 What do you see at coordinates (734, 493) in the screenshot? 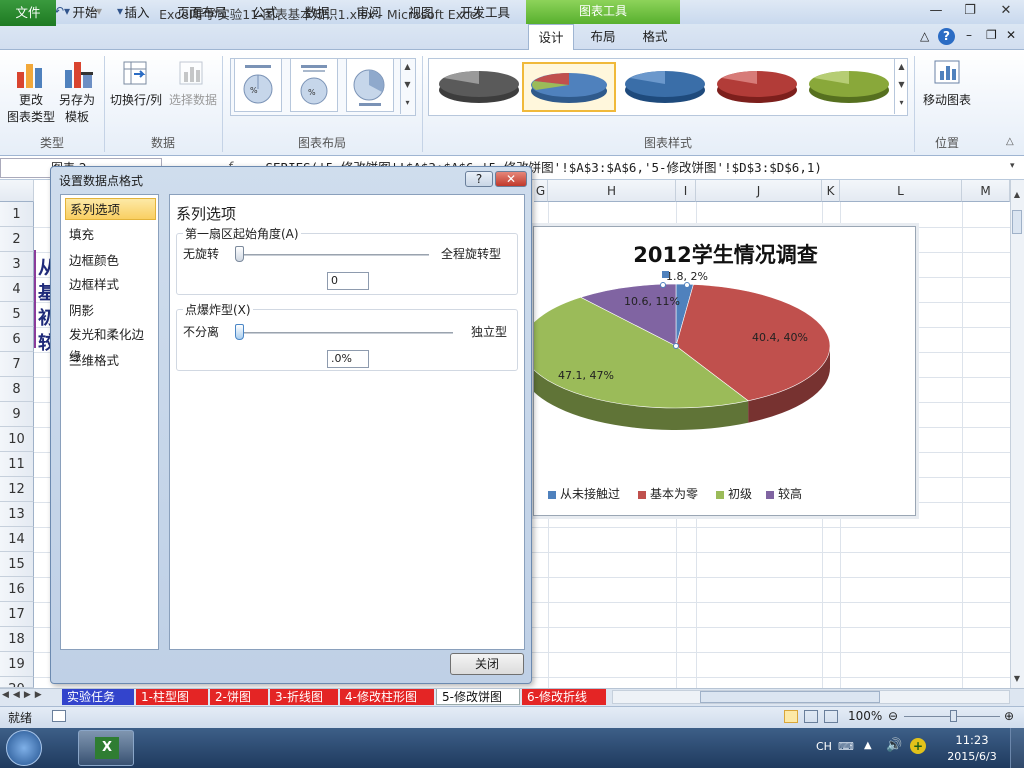
I see `legend-item: 初级` at bounding box center [734, 493].